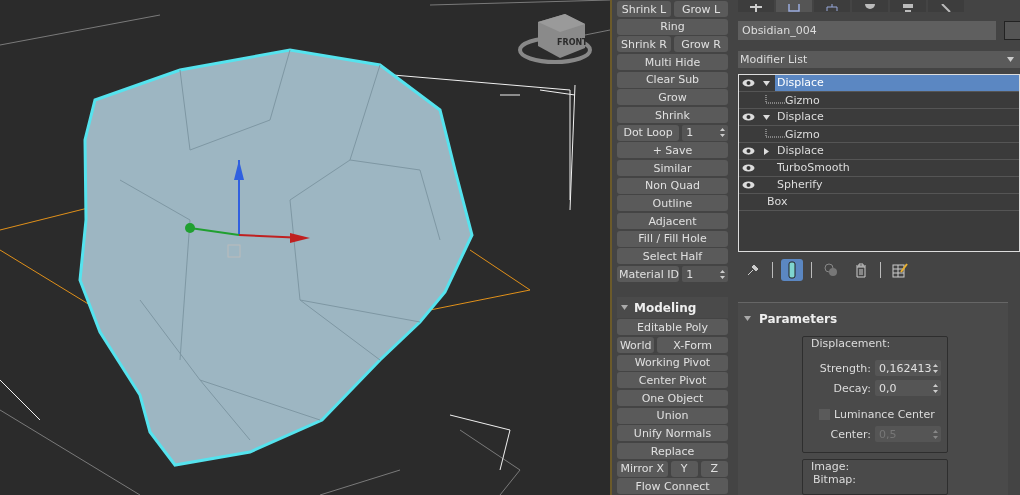  What do you see at coordinates (908, 388) in the screenshot?
I see `spinner-field: 0,0` at bounding box center [908, 388].